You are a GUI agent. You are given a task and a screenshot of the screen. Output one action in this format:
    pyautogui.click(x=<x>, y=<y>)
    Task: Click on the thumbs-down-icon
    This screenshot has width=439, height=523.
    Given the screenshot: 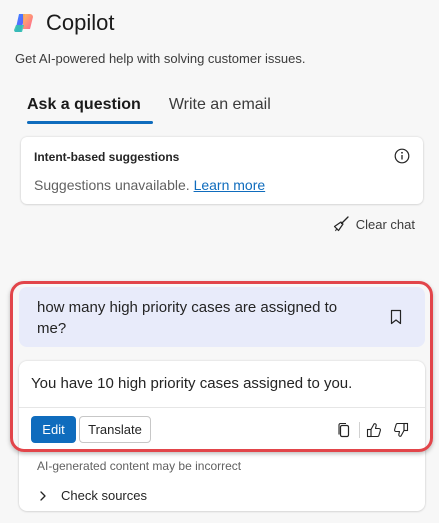 What is the action you would take?
    pyautogui.click(x=401, y=430)
    